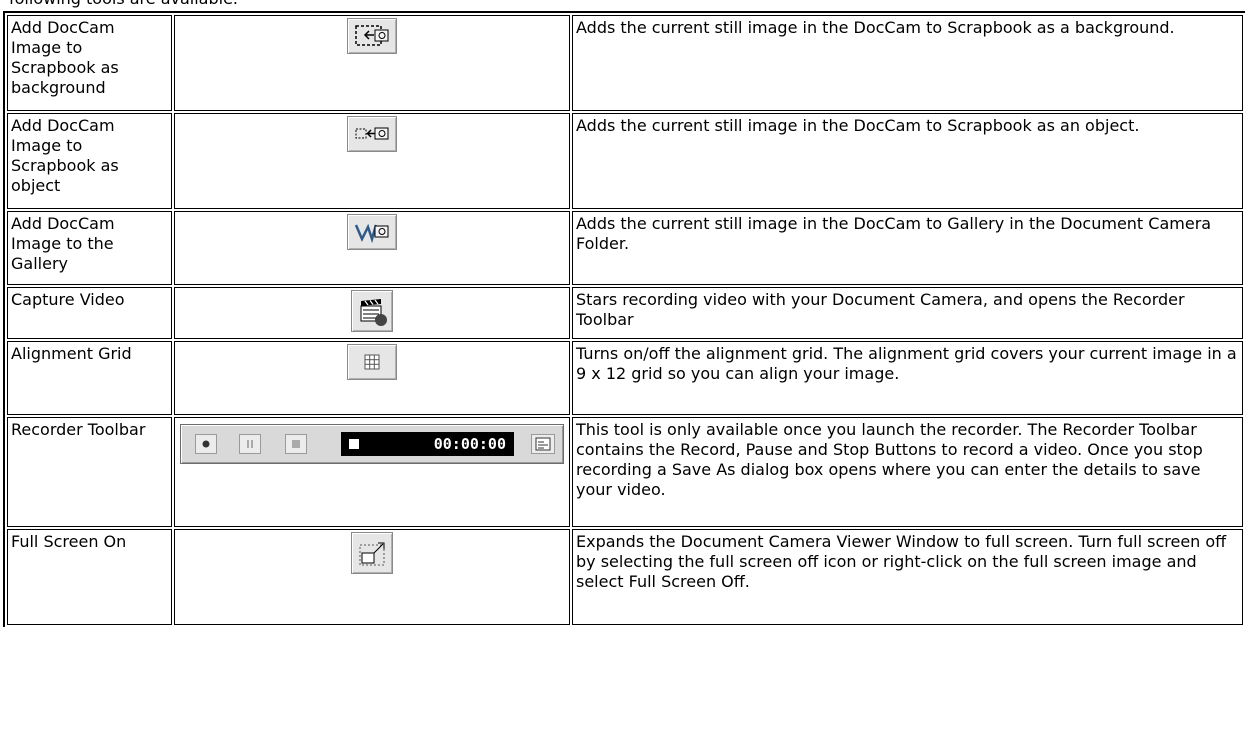 Image resolution: width=1245 pixels, height=735 pixels. Describe the element at coordinates (543, 444) in the screenshot. I see `options-button` at that location.